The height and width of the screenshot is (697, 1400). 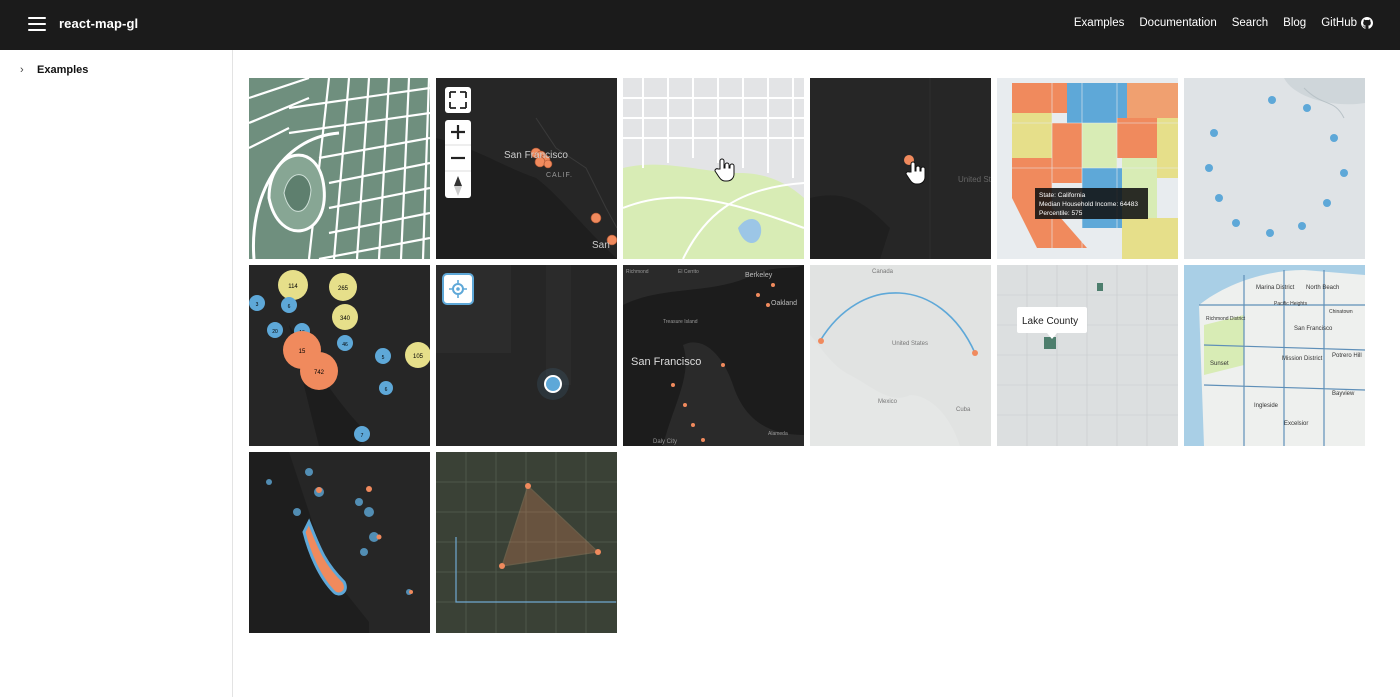 What do you see at coordinates (345, 345) in the screenshot?
I see `cluster-count: 46` at bounding box center [345, 345].